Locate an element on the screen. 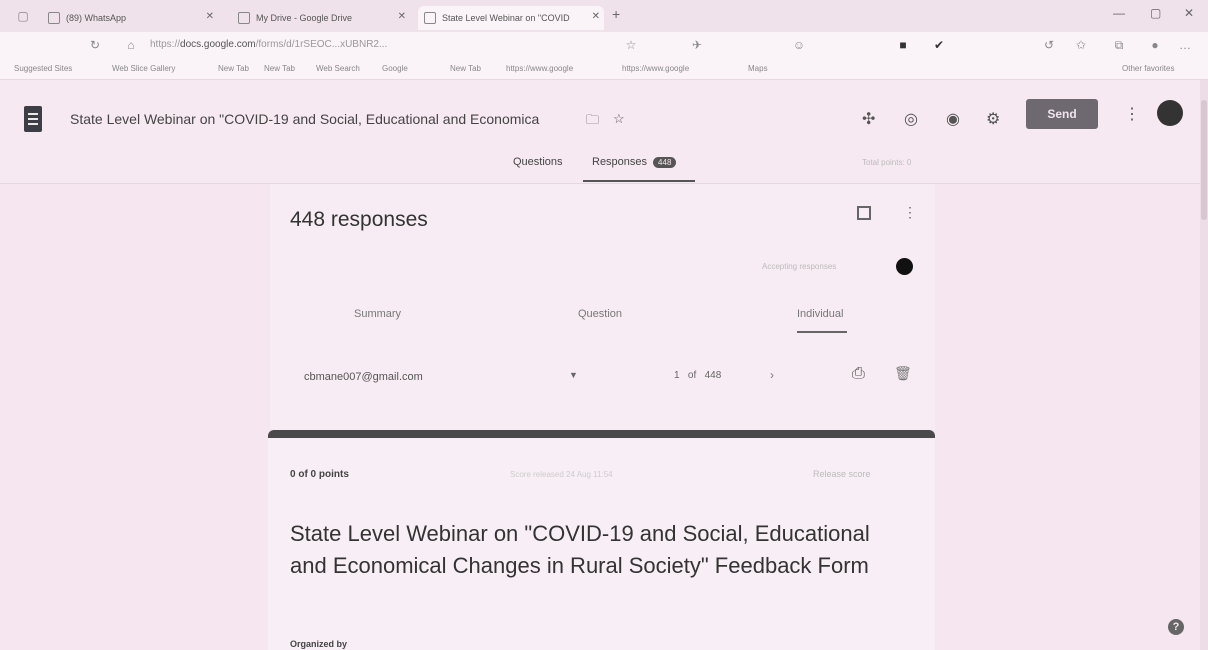  pager-current: 1 is located at coordinates (677, 375).